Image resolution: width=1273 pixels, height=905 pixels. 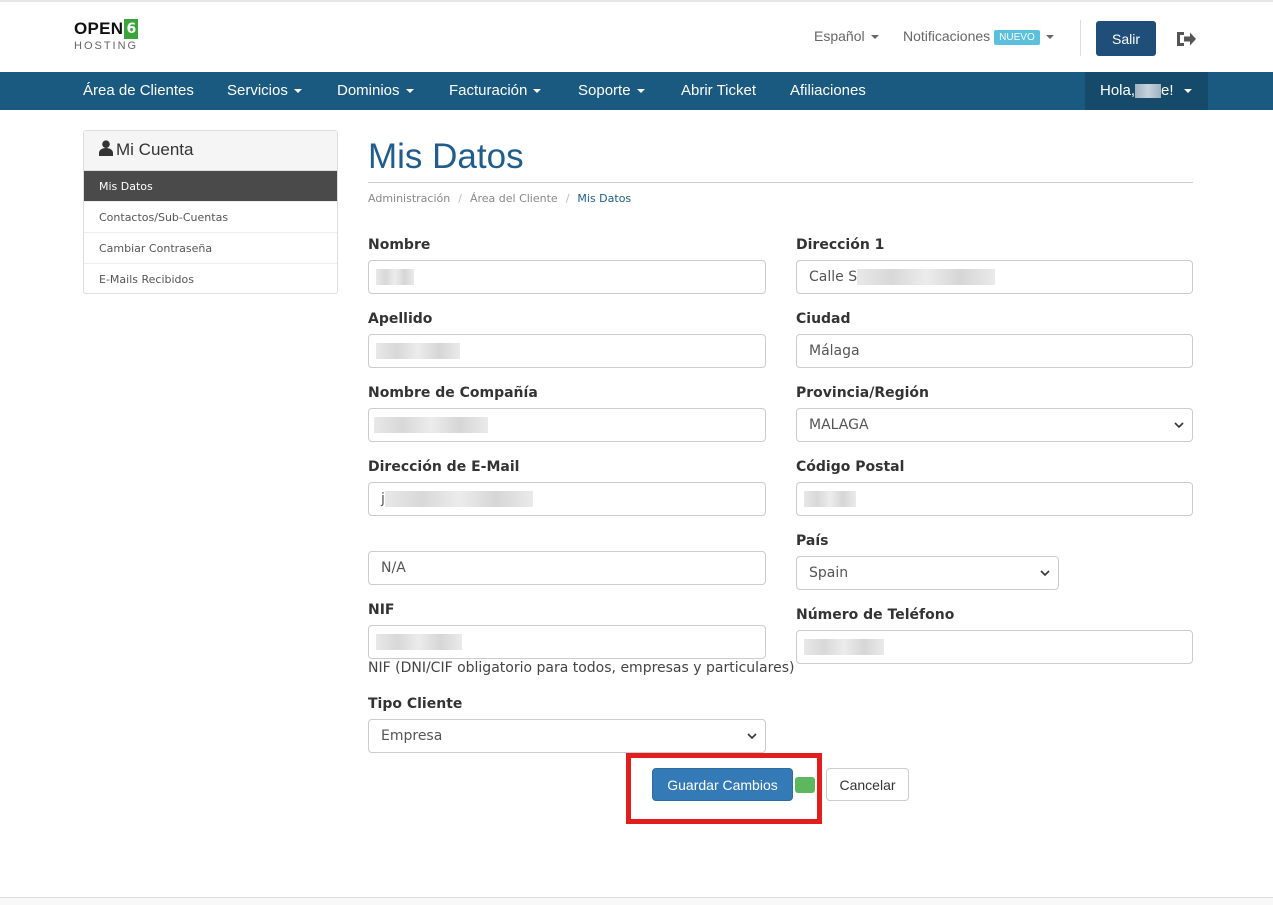 I want to click on address-prefix: Calle S, so click(x=833, y=277).